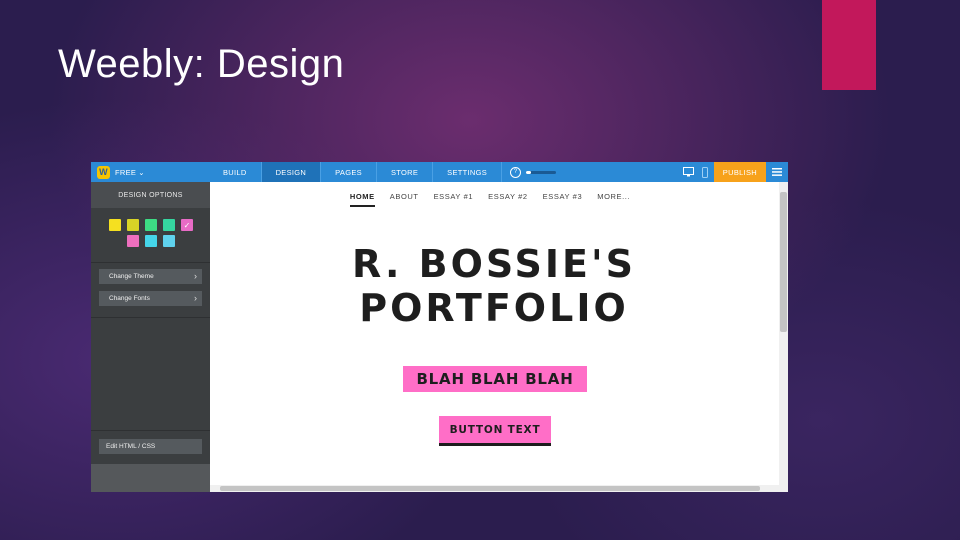  Describe the element at coordinates (516, 172) in the screenshot. I see `help-icon: ?` at that location.